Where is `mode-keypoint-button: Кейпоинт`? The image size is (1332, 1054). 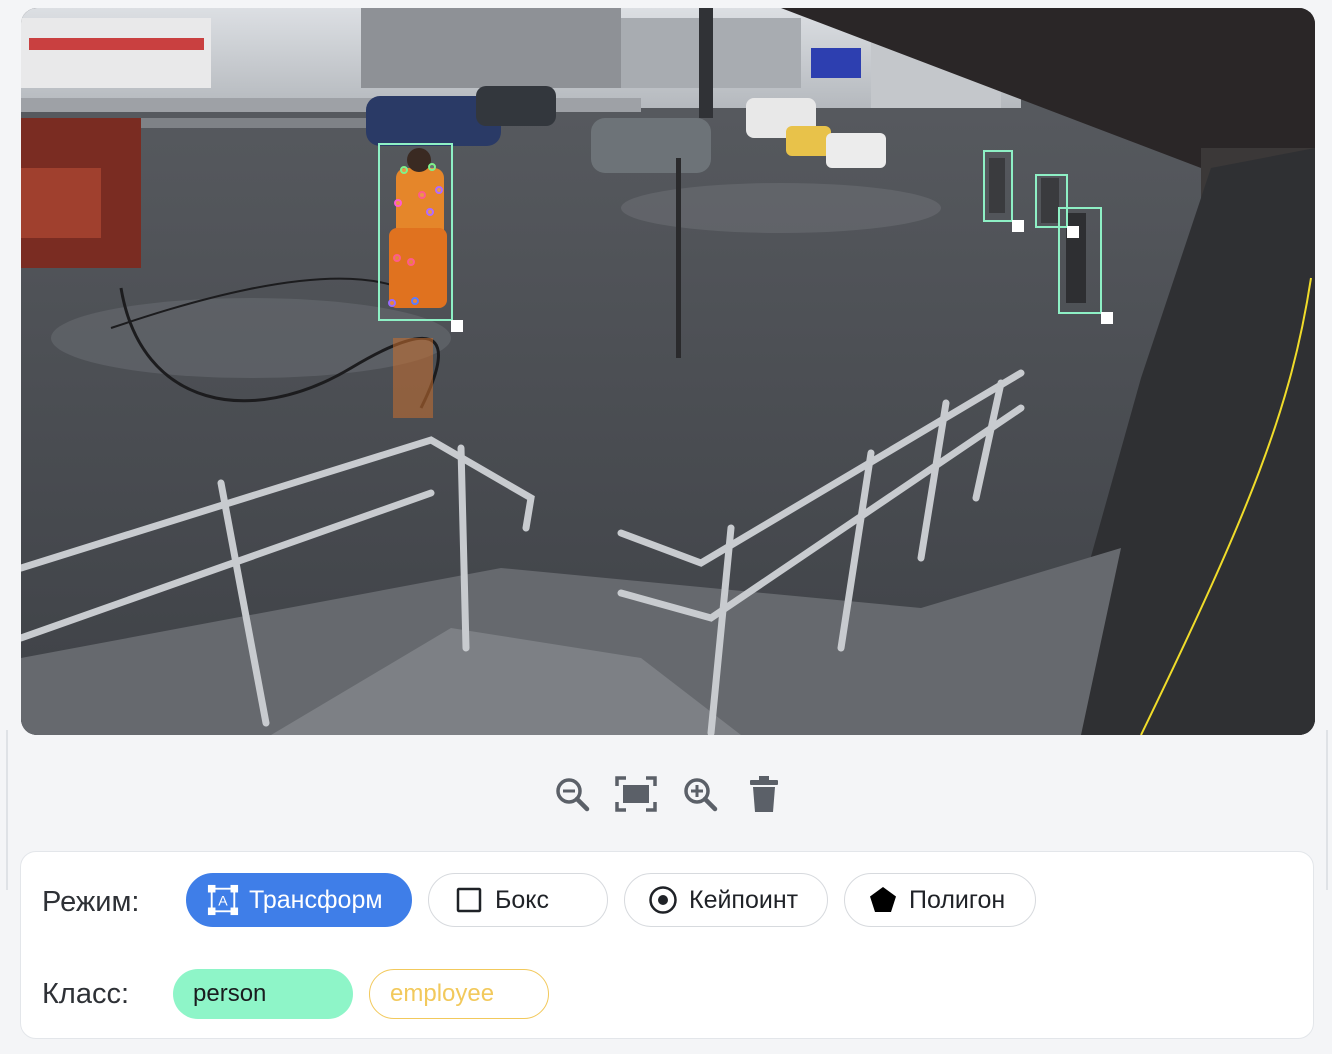 mode-keypoint-button: Кейпоинт is located at coordinates (726, 900).